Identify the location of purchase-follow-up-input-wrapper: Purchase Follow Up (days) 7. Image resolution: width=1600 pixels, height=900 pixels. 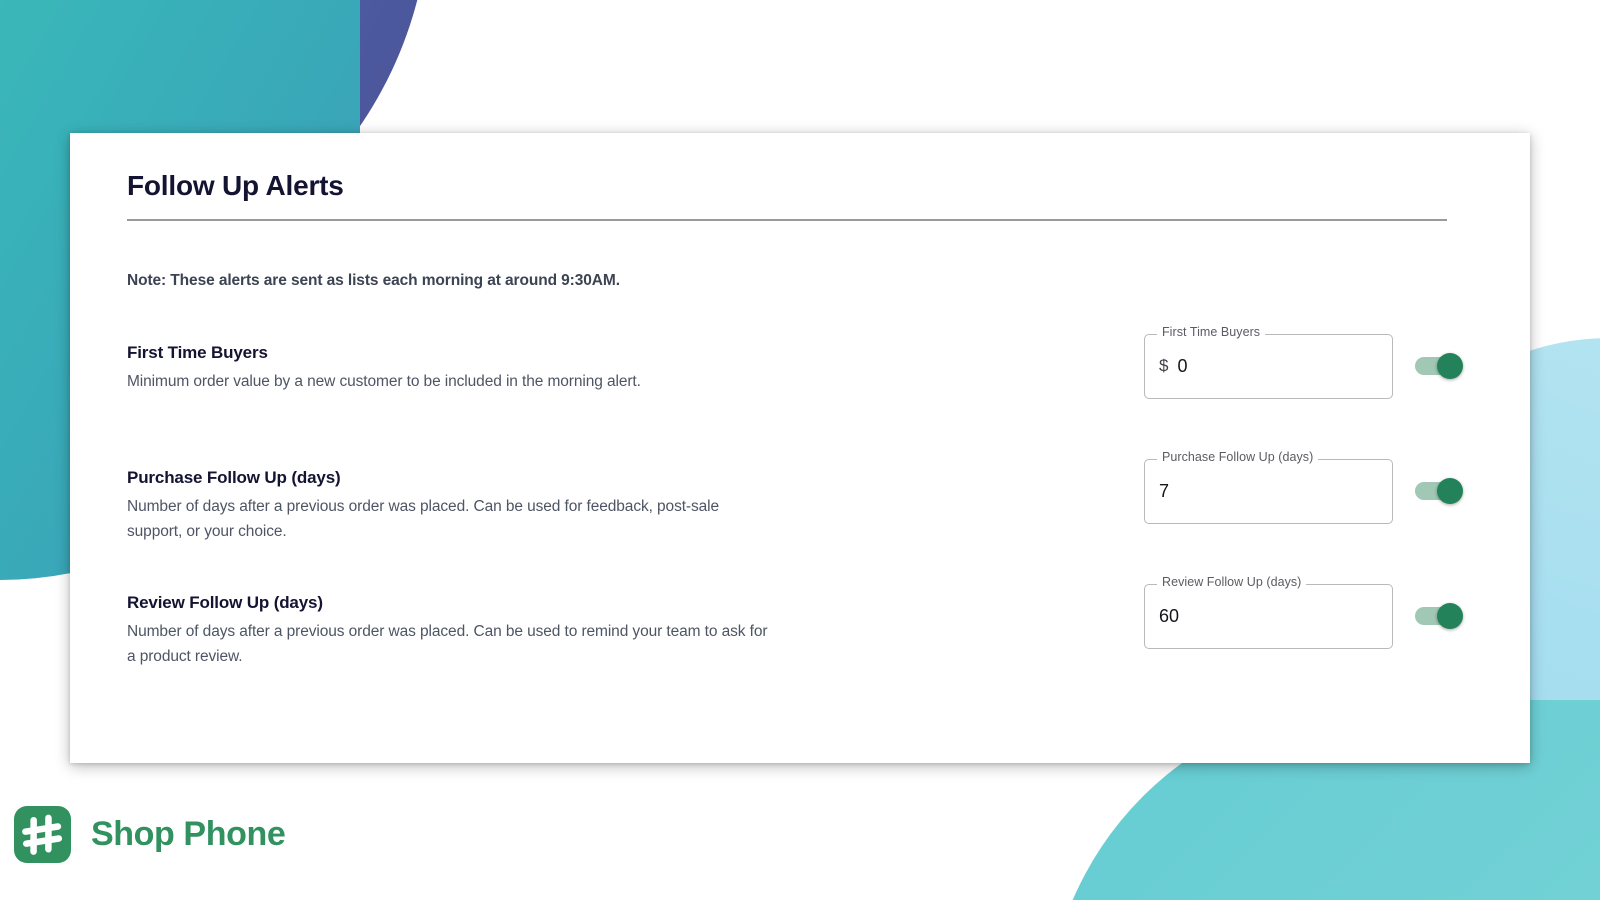
(1268, 487).